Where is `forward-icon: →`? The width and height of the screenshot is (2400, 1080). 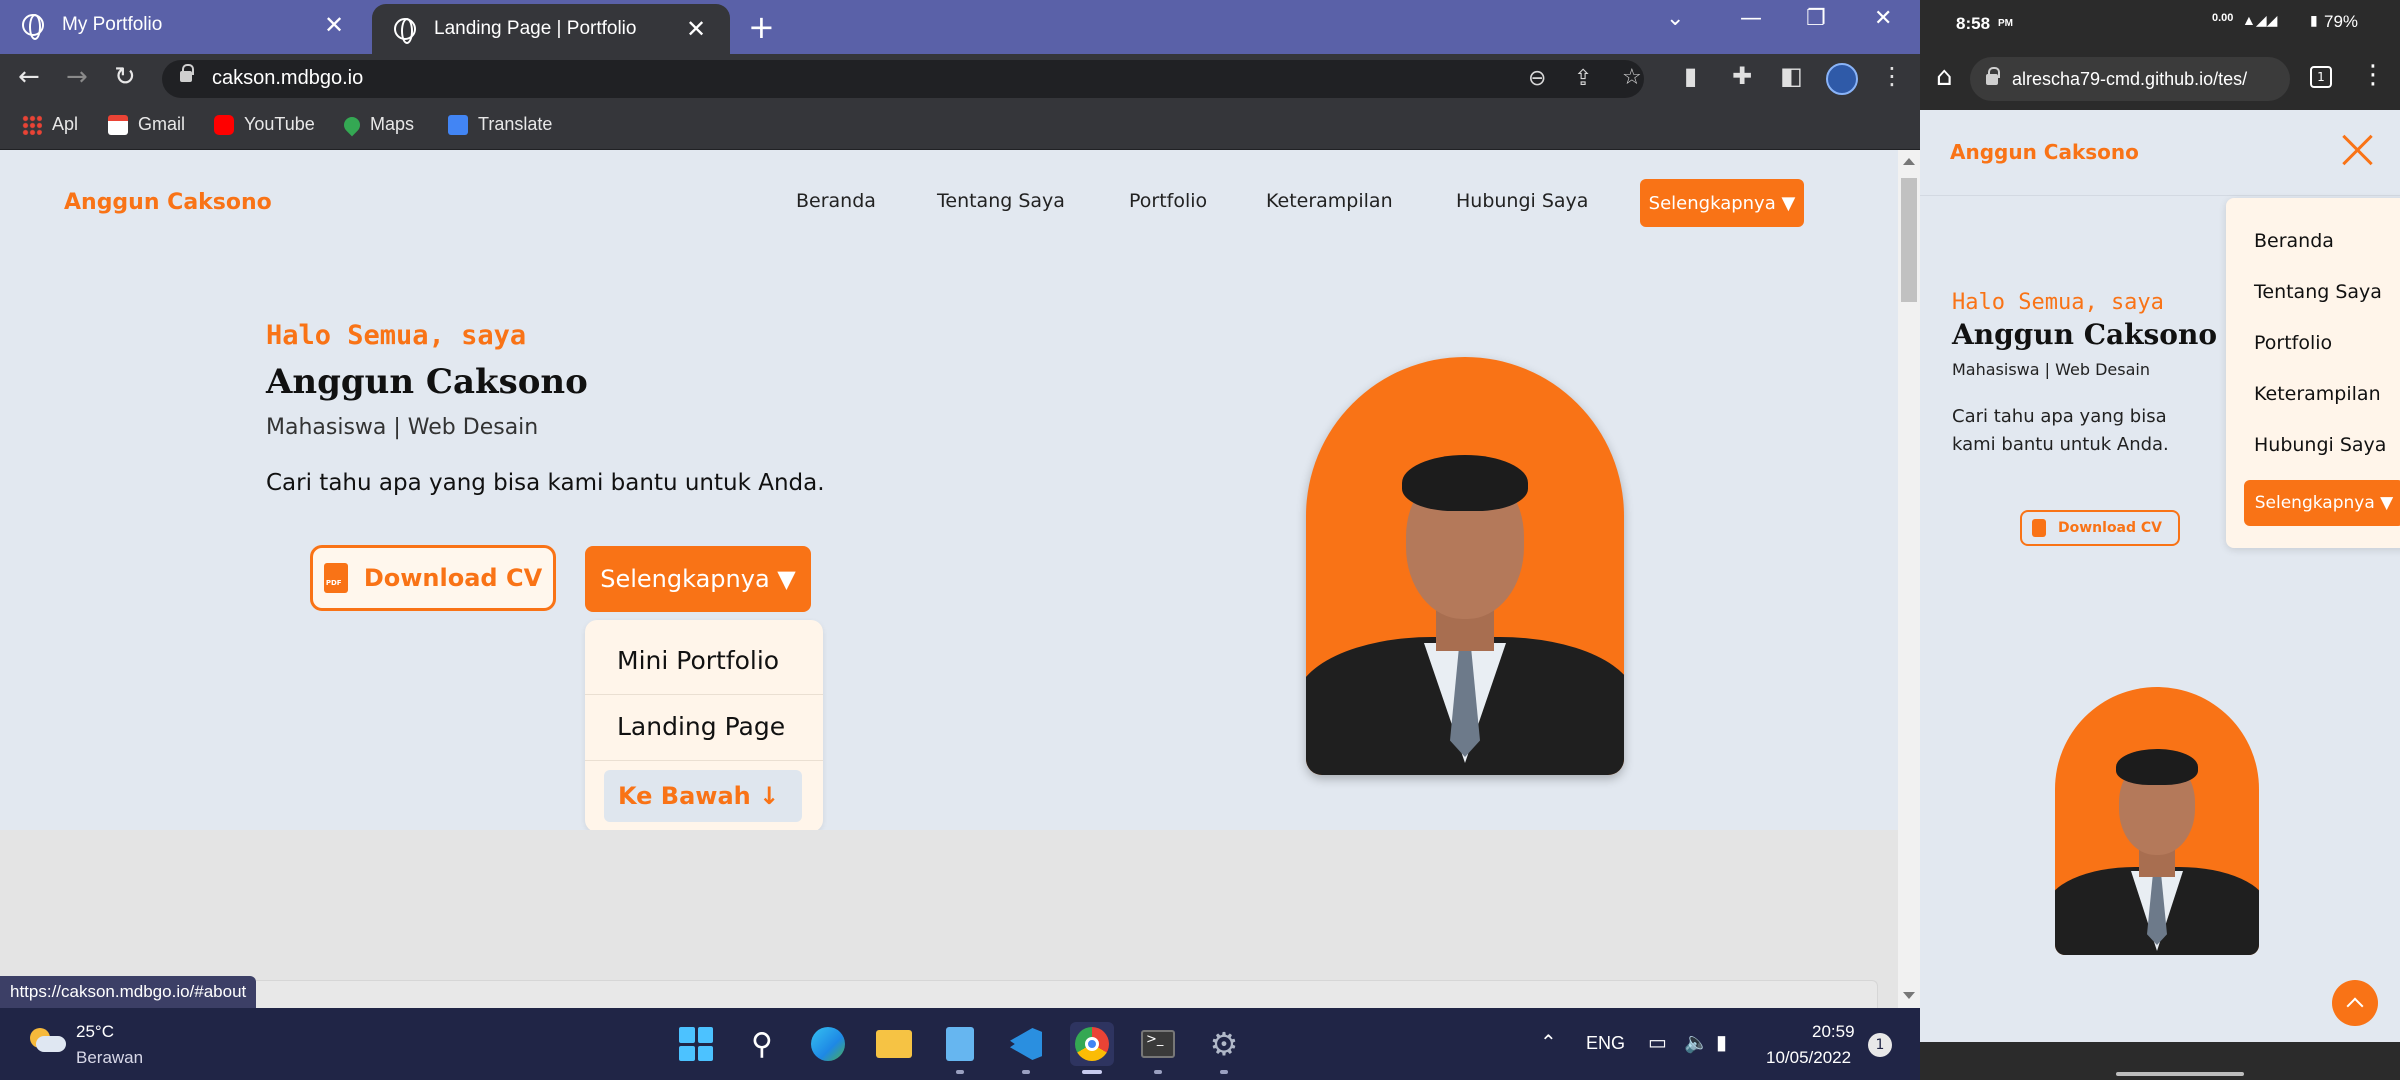
forward-icon: → is located at coordinates (77, 77).